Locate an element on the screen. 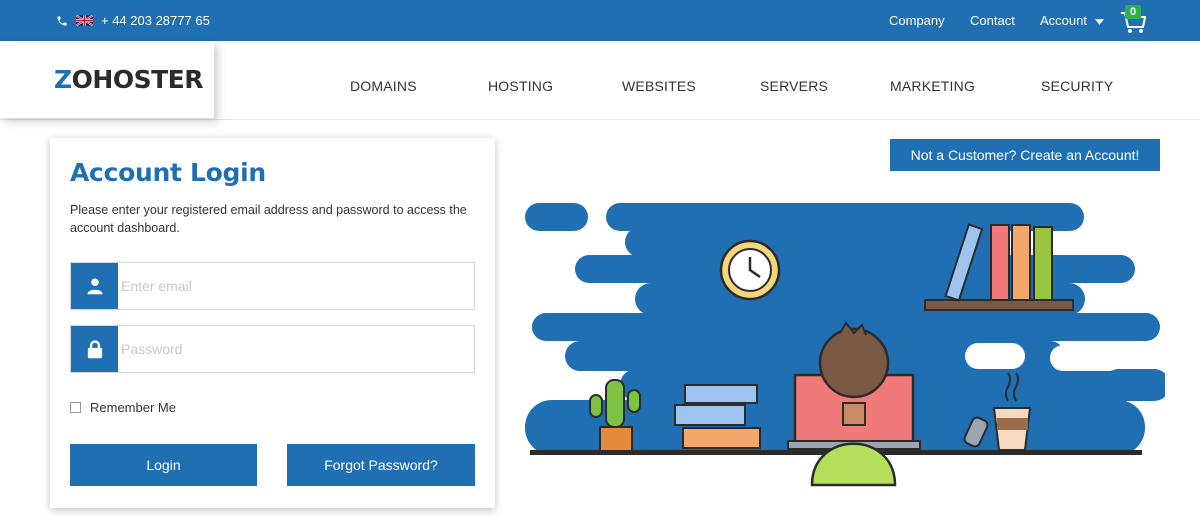 This screenshot has height=519, width=1200. topnav-account-label: Account is located at coordinates (1063, 20).